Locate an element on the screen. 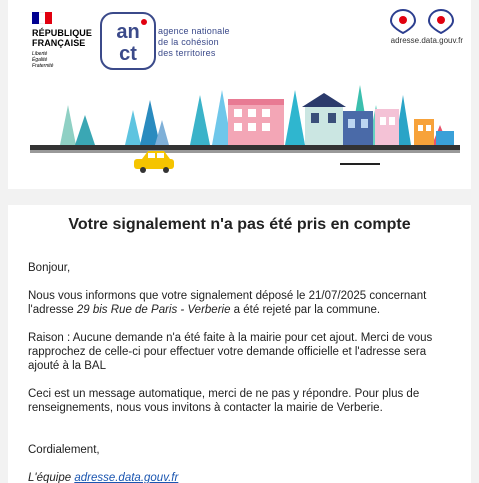 Image resolution: width=479 pixels, height=483 pixels. signature: L'équipe adresse.data.gouv.fr is located at coordinates (241, 477).